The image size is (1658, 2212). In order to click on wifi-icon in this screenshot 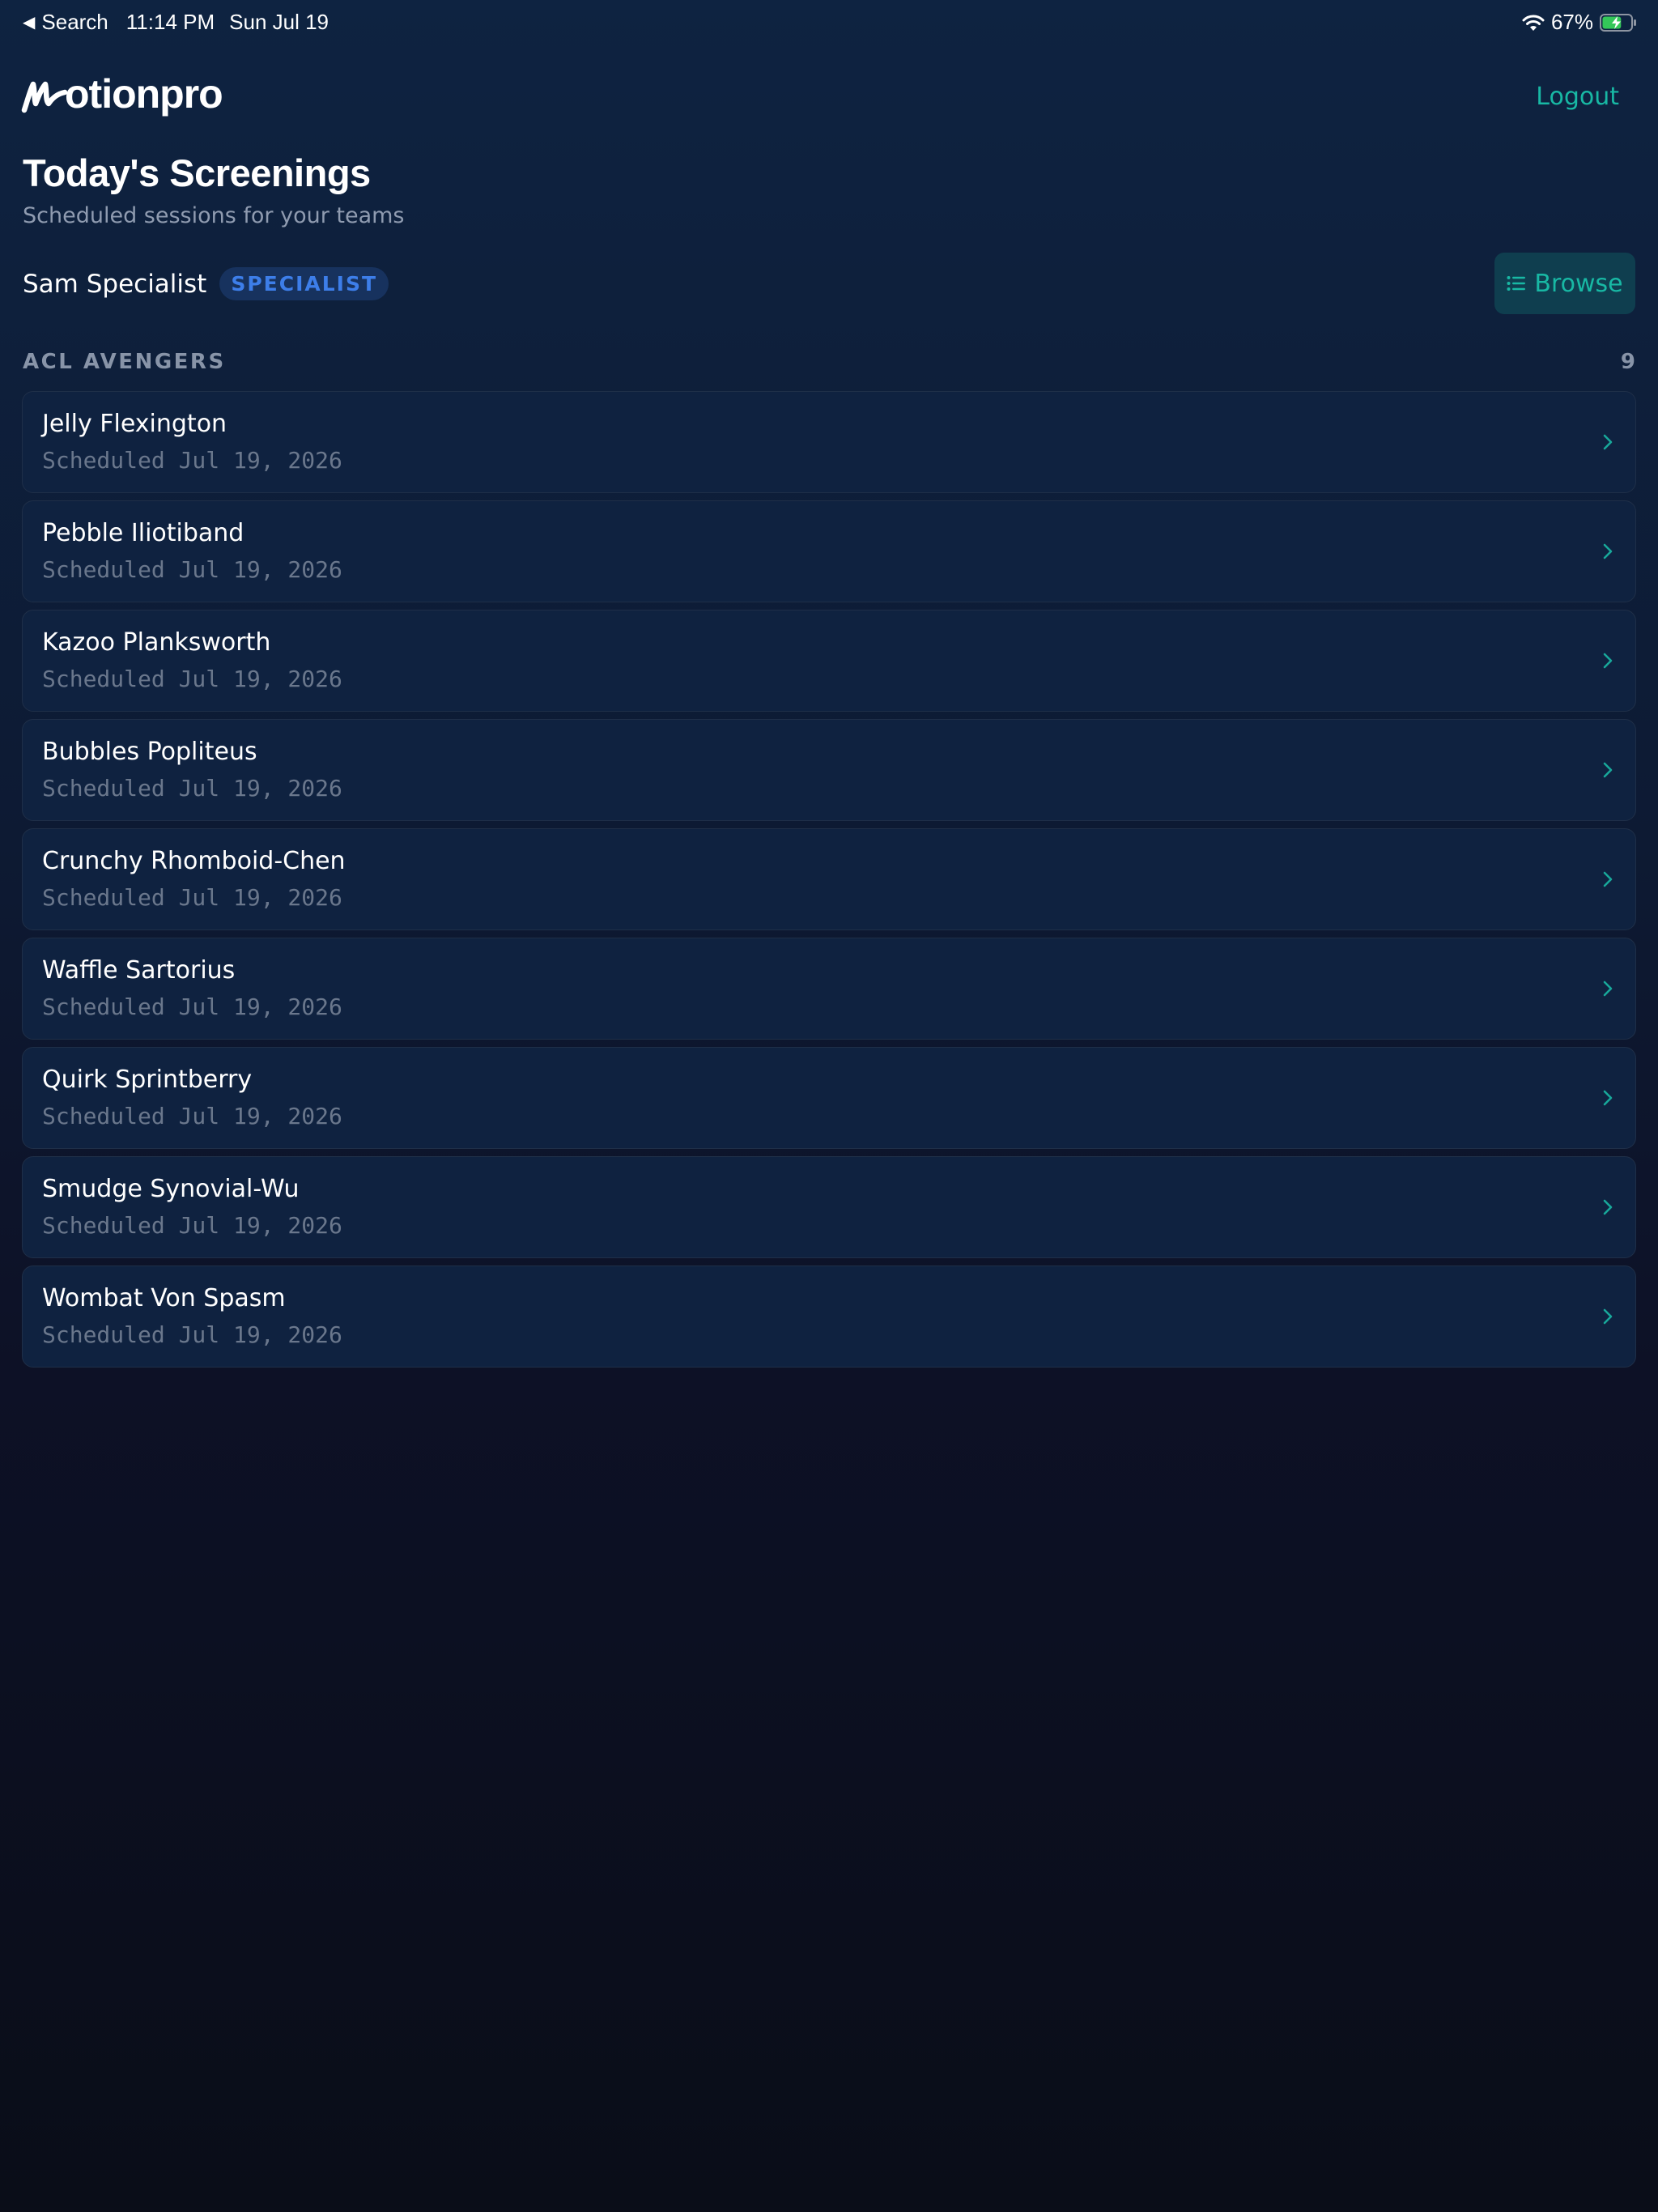, I will do `click(1533, 23)`.